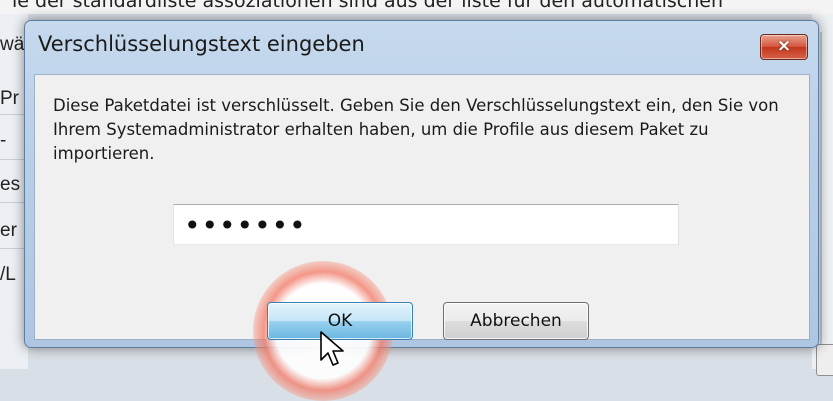 The height and width of the screenshot is (401, 833). I want to click on password-value: •••••••, so click(245, 225).